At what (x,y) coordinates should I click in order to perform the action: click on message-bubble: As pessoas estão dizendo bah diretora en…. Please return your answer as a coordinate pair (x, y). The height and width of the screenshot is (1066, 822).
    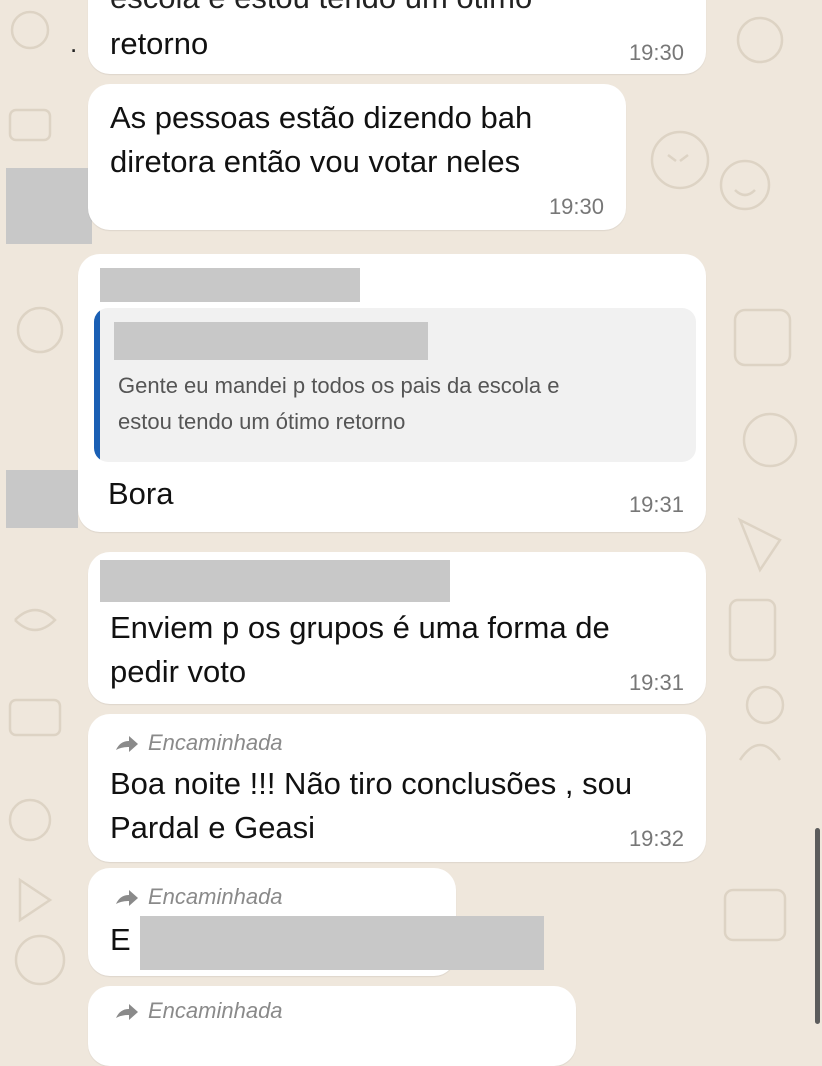
    Looking at the image, I should click on (357, 157).